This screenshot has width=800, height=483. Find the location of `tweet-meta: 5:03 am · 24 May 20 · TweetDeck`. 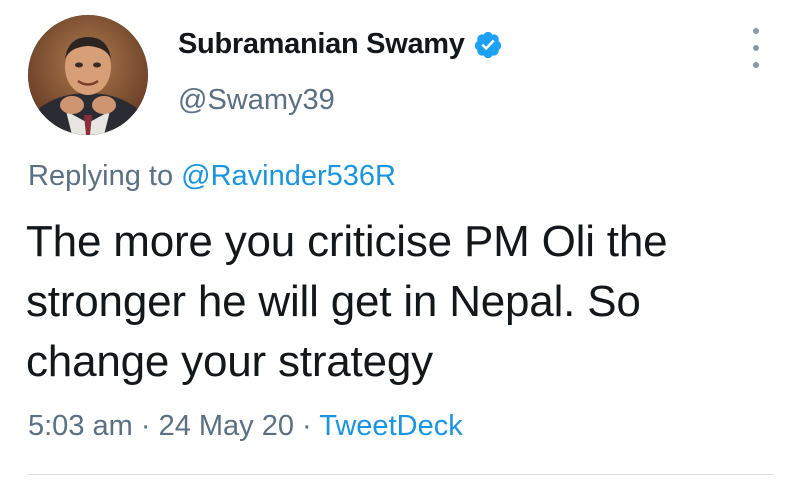

tweet-meta: 5:03 am · 24 May 20 · TweetDeck is located at coordinates (245, 426).